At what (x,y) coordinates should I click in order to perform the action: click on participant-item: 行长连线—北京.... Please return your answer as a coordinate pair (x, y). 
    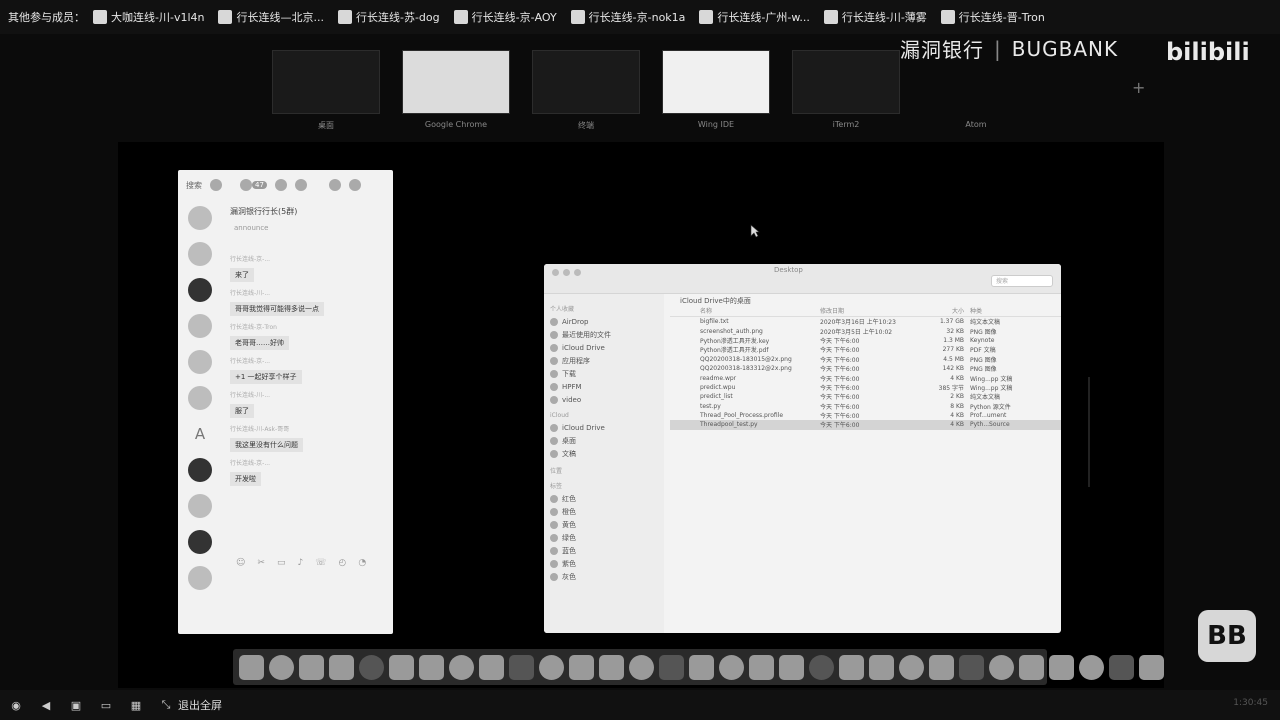
    Looking at the image, I should click on (271, 17).